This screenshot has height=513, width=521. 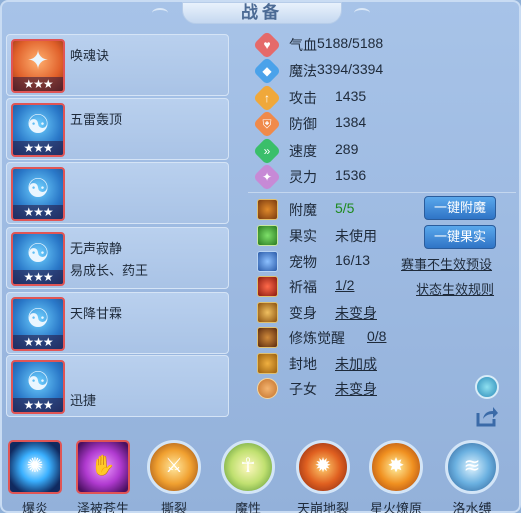 What do you see at coordinates (96, 248) in the screenshot?
I see `skill-name: 无声寂静` at bounding box center [96, 248].